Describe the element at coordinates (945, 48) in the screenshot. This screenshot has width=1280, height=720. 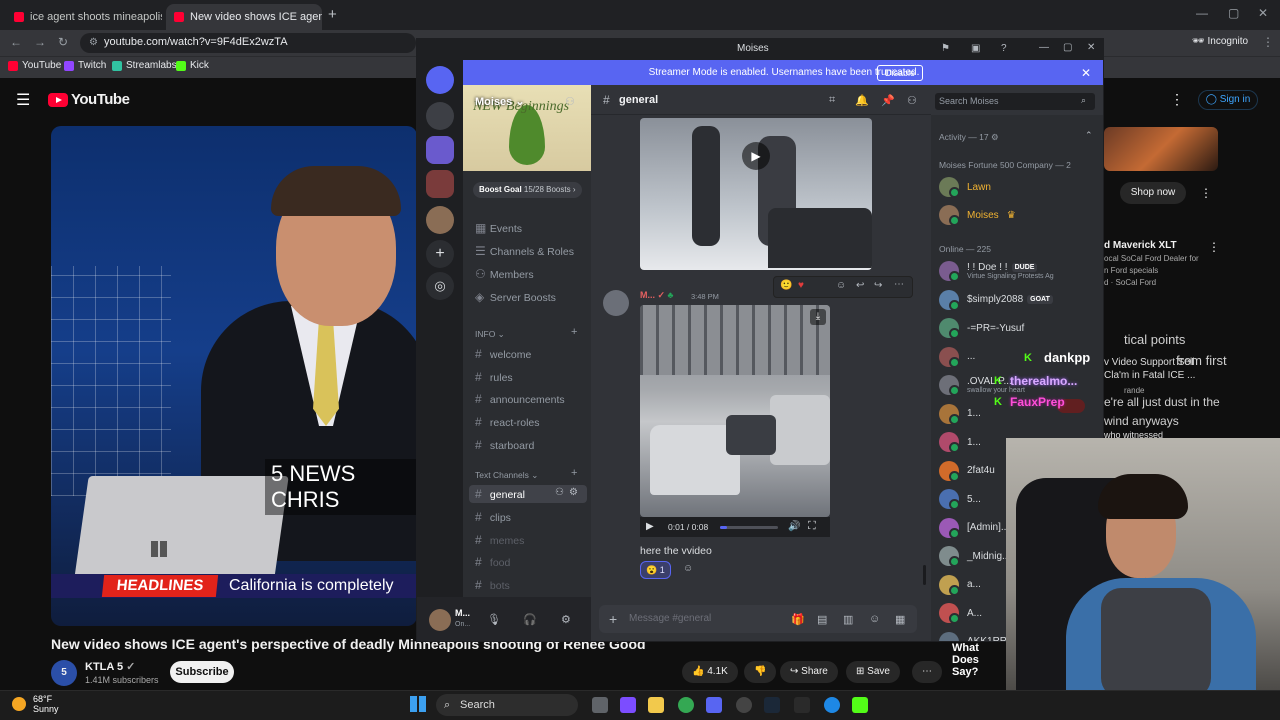
I see `inbox-icon: ⚑` at that location.